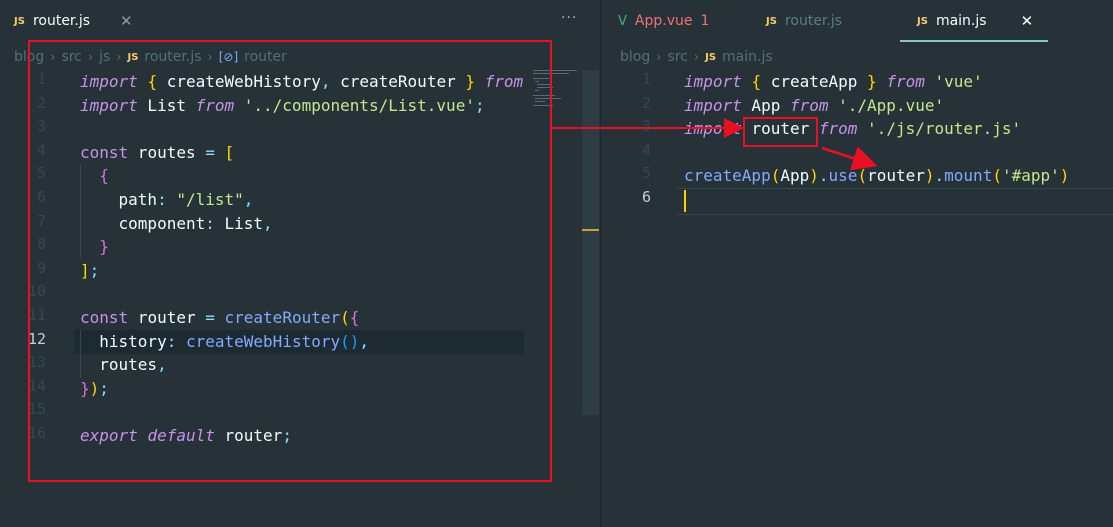  What do you see at coordinates (849, 158) in the screenshot?
I see `arrow-to-use-call` at bounding box center [849, 158].